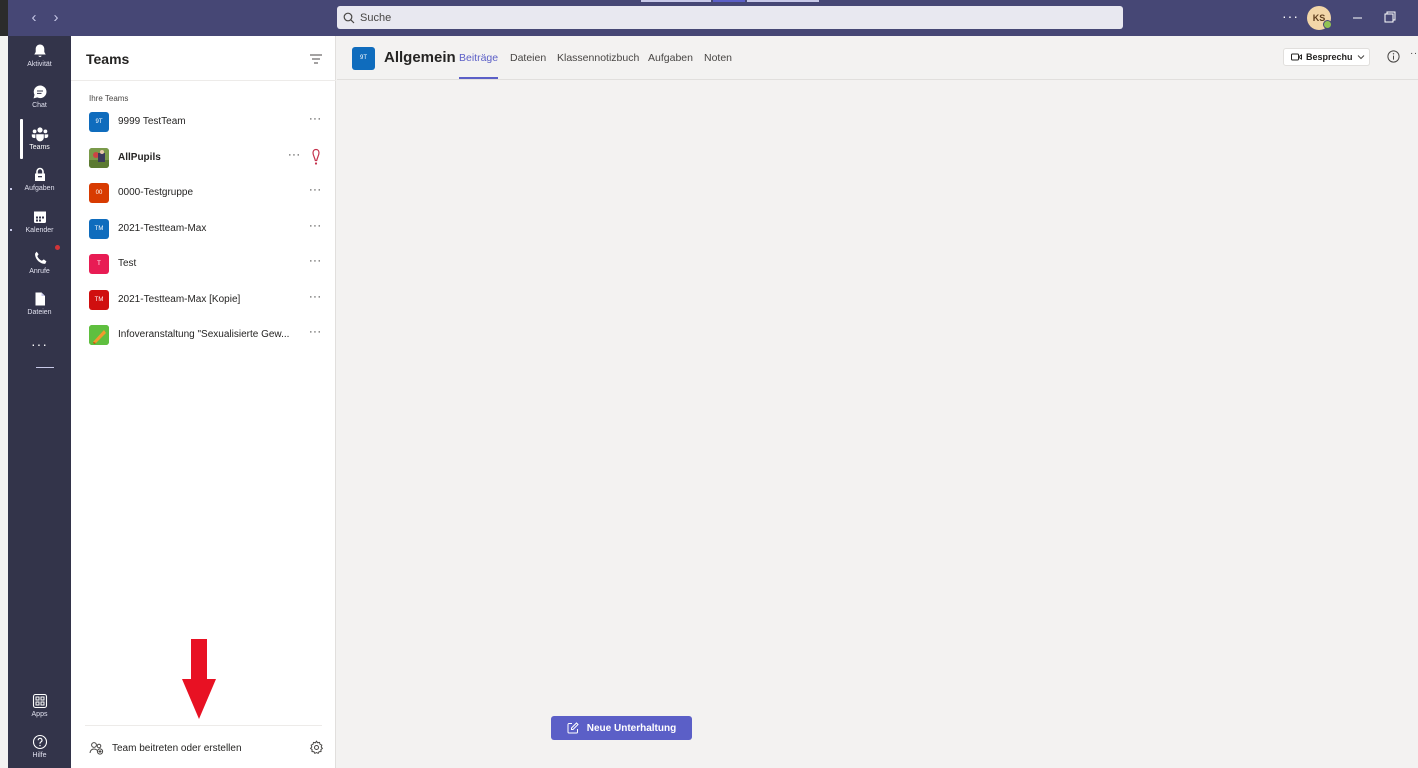  I want to click on rail-label: Aktivität, so click(39, 64).